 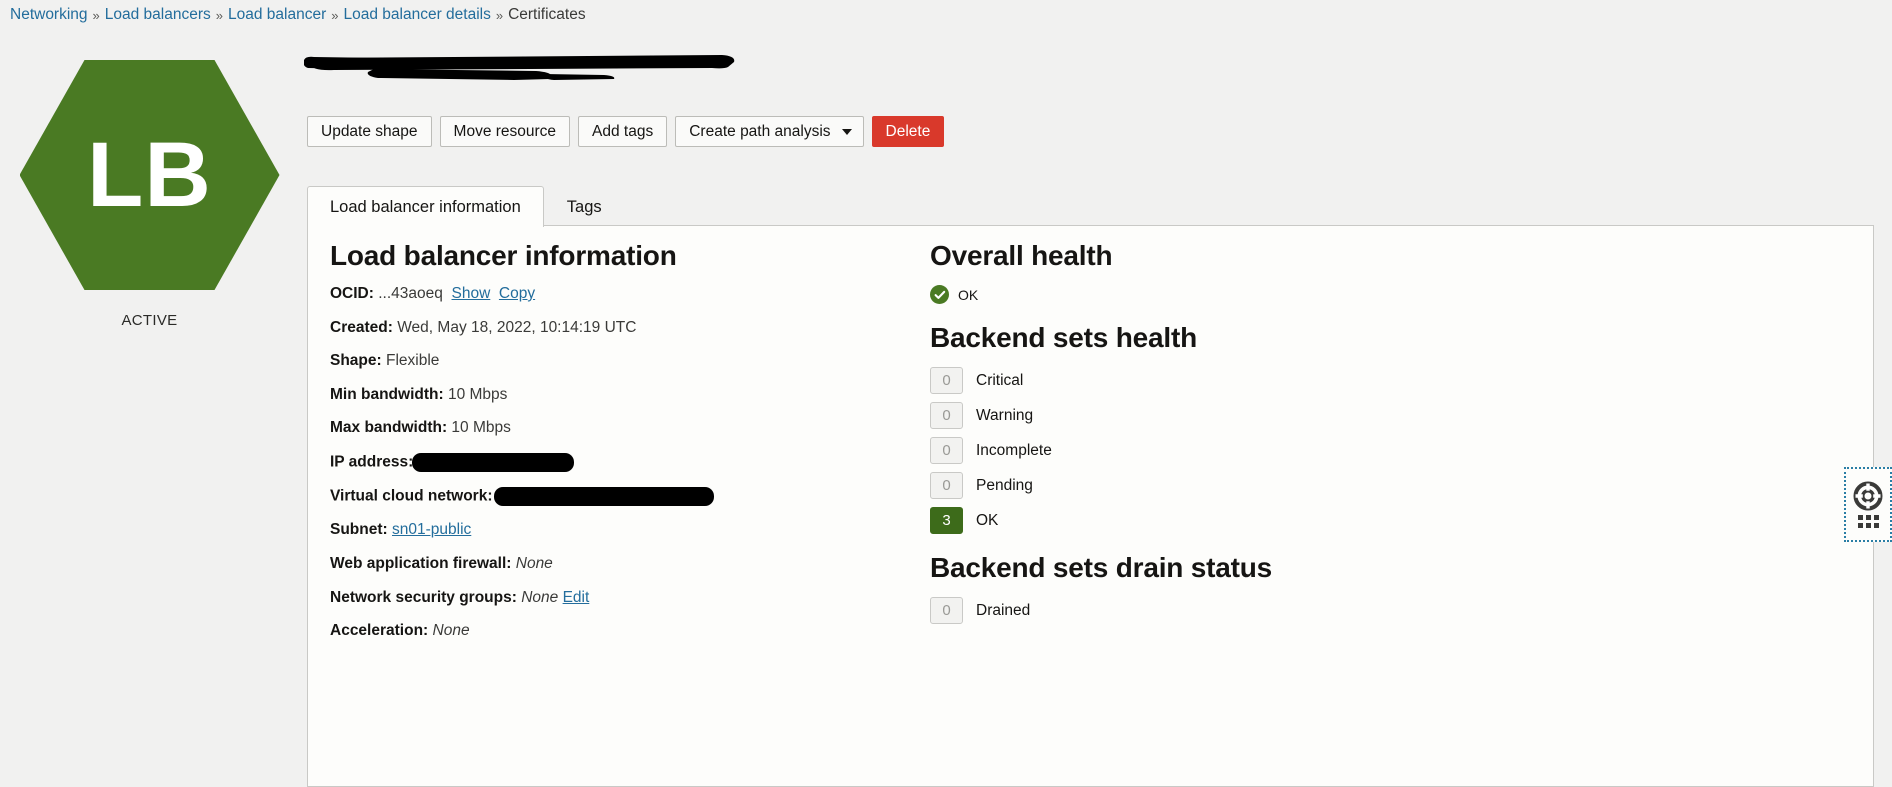 I want to click on field-web-application-firewall-value: None, so click(x=534, y=563).